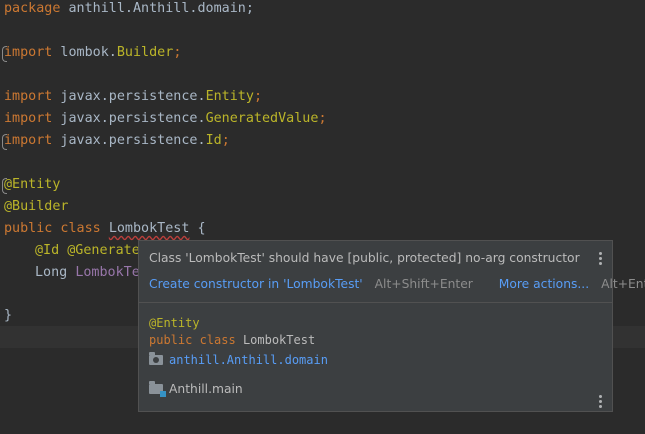 The width and height of the screenshot is (645, 434). Describe the element at coordinates (232, 331) in the screenshot. I see `class-preview: @Entity public class LombokTest` at that location.